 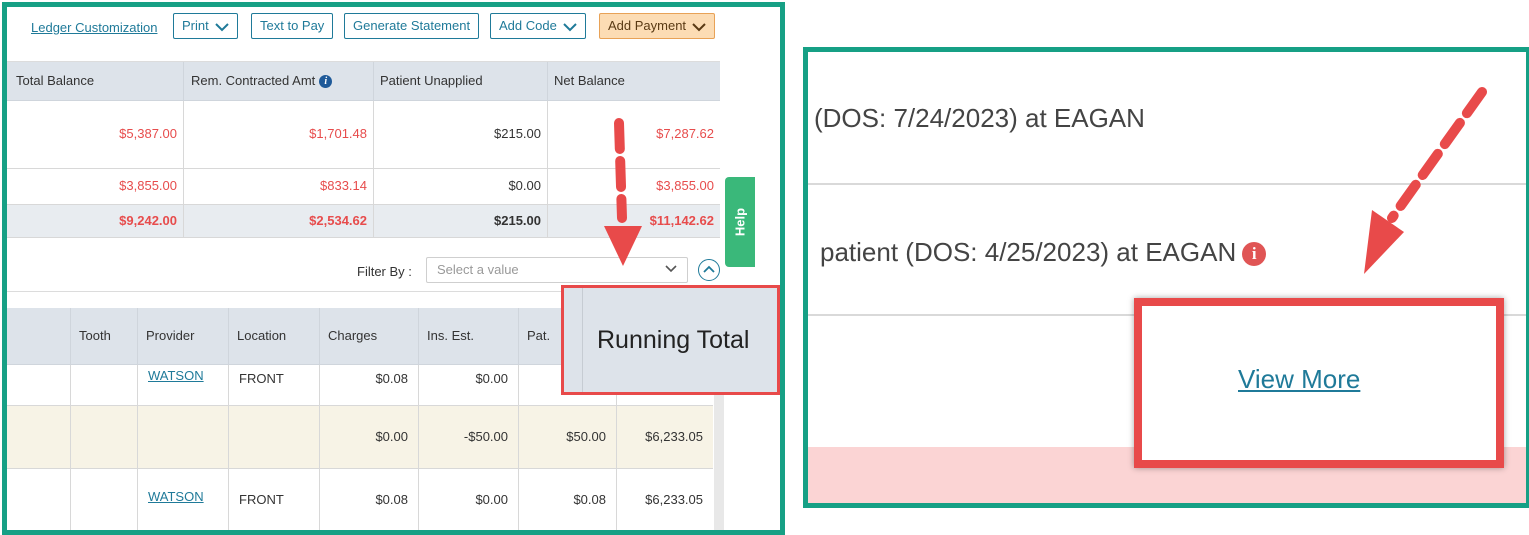 What do you see at coordinates (568, 499) in the screenshot?
I see `cell-pat: $0.08` at bounding box center [568, 499].